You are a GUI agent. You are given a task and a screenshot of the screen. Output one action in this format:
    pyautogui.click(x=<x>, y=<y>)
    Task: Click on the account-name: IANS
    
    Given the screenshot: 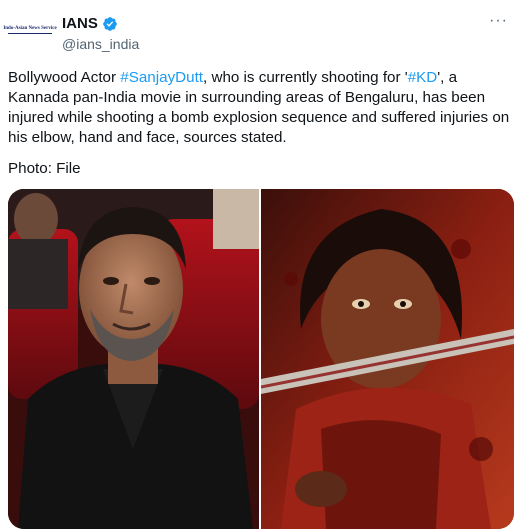 What is the action you would take?
    pyautogui.click(x=80, y=23)
    